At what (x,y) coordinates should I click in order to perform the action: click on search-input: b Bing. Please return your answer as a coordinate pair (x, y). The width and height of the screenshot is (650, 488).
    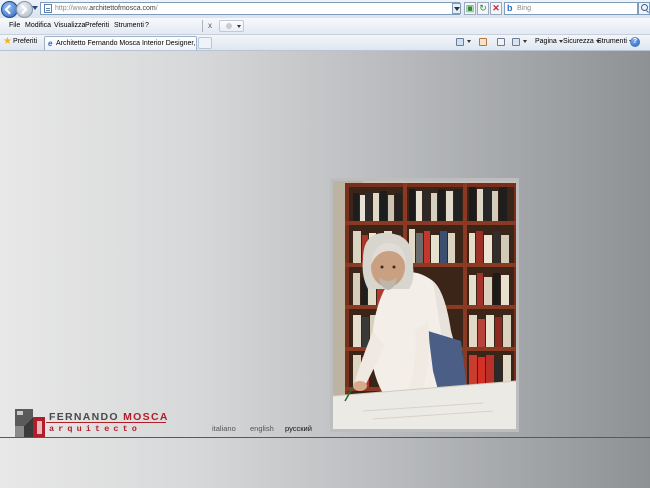
    Looking at the image, I should click on (571, 8).